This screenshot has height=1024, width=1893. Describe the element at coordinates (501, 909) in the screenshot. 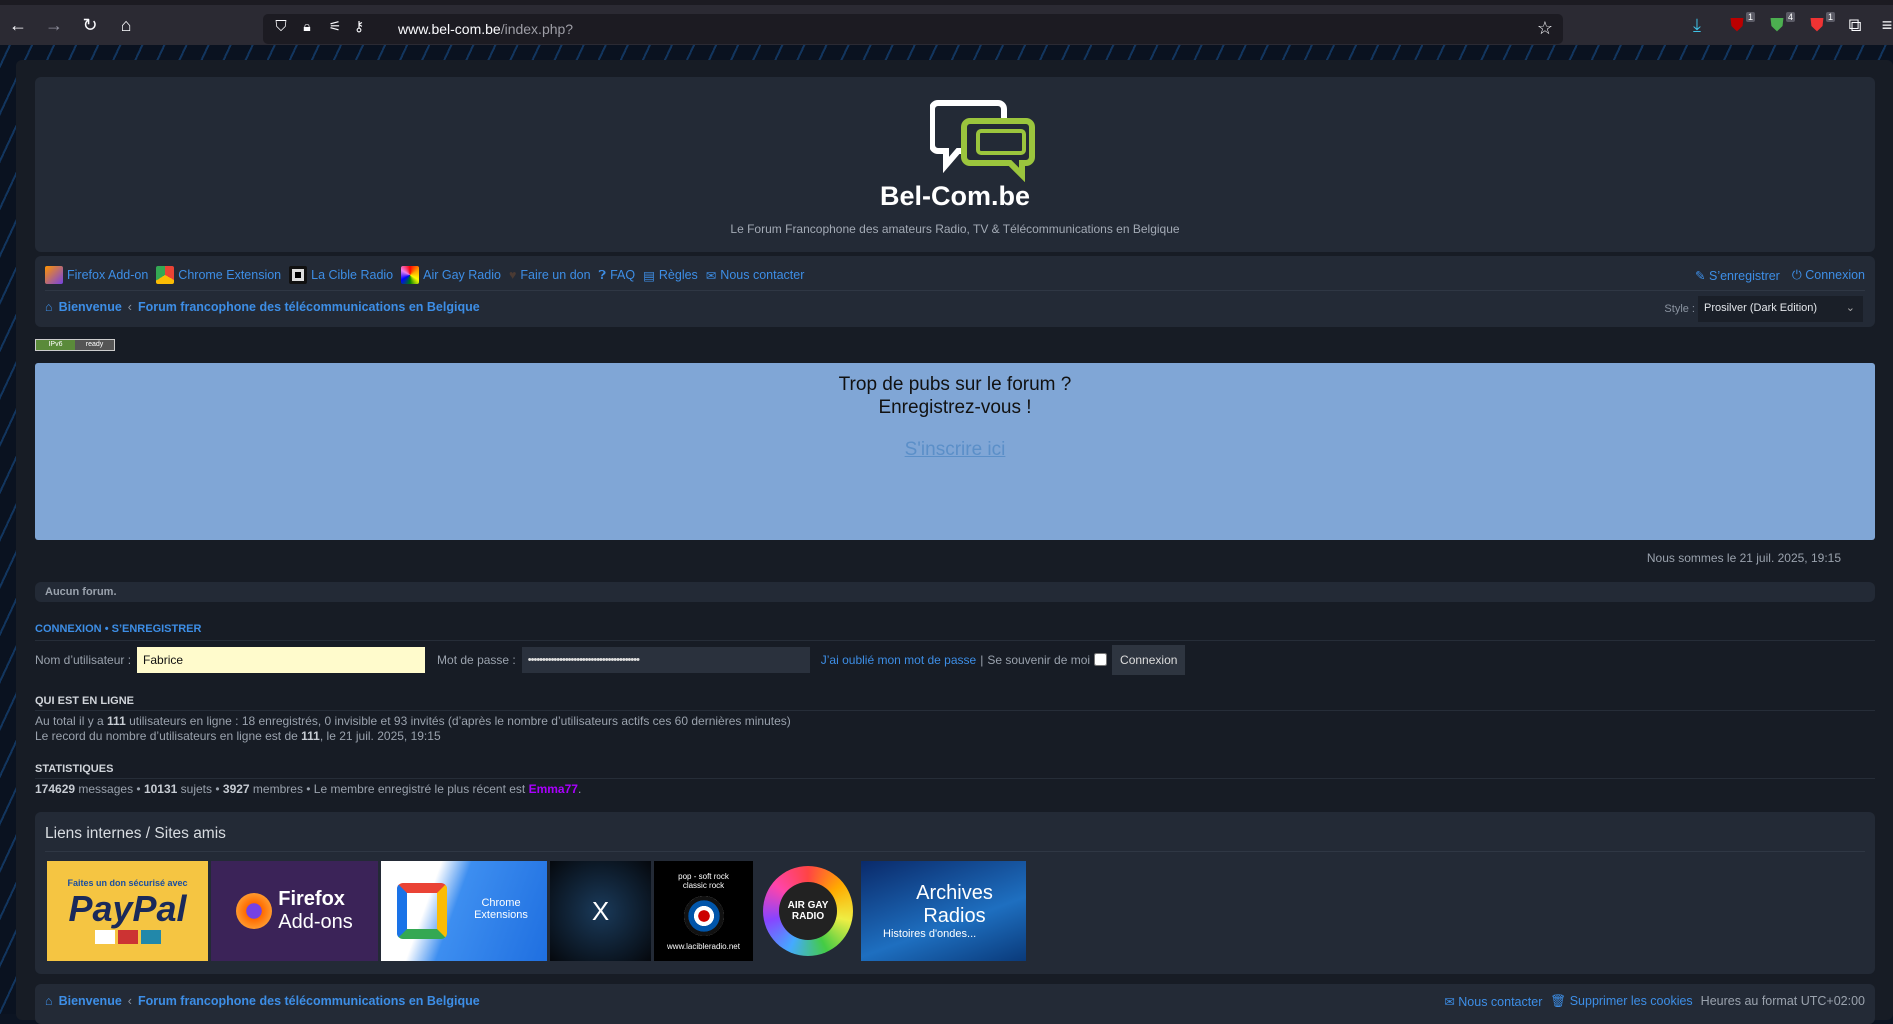

I see `chrome-text: Chrome Extensions` at that location.